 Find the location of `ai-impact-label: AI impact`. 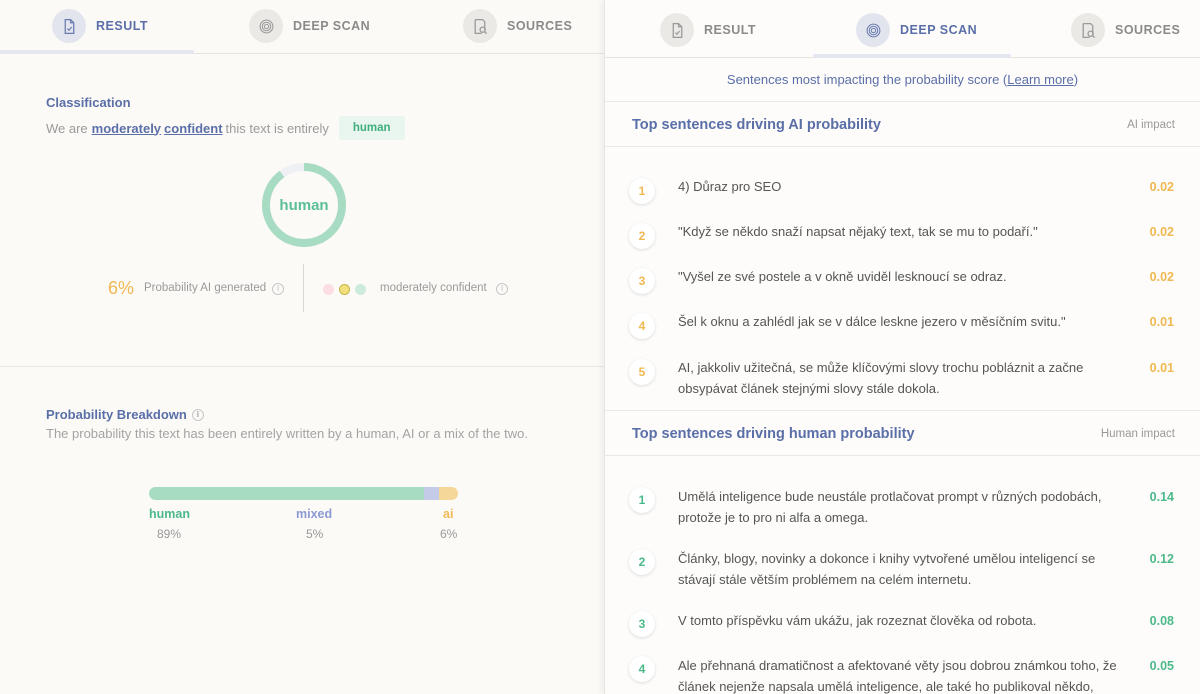

ai-impact-label: AI impact is located at coordinates (1151, 125).